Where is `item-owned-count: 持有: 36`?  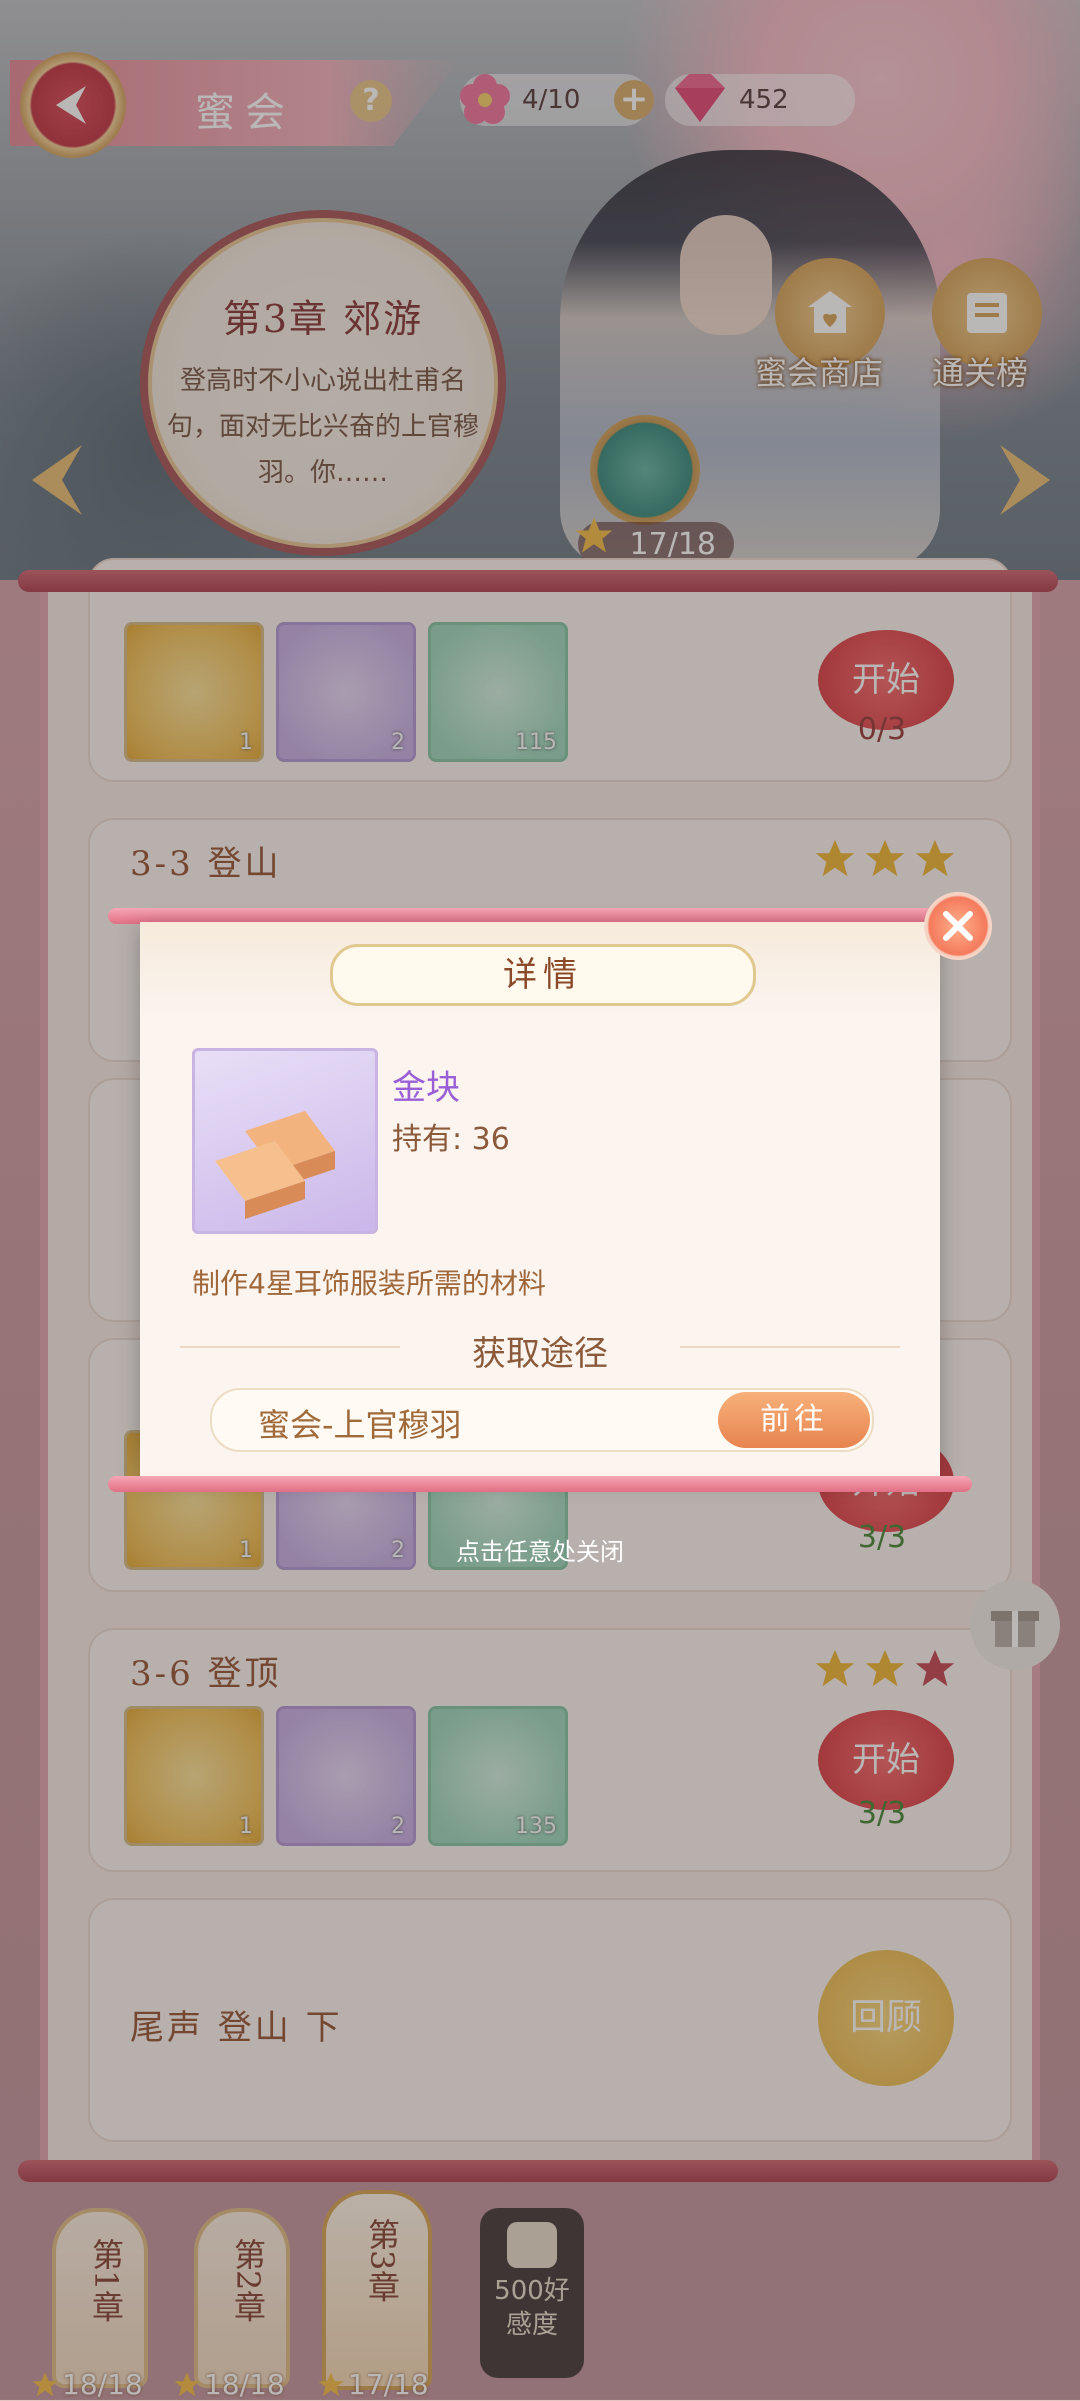 item-owned-count: 持有: 36 is located at coordinates (451, 1139).